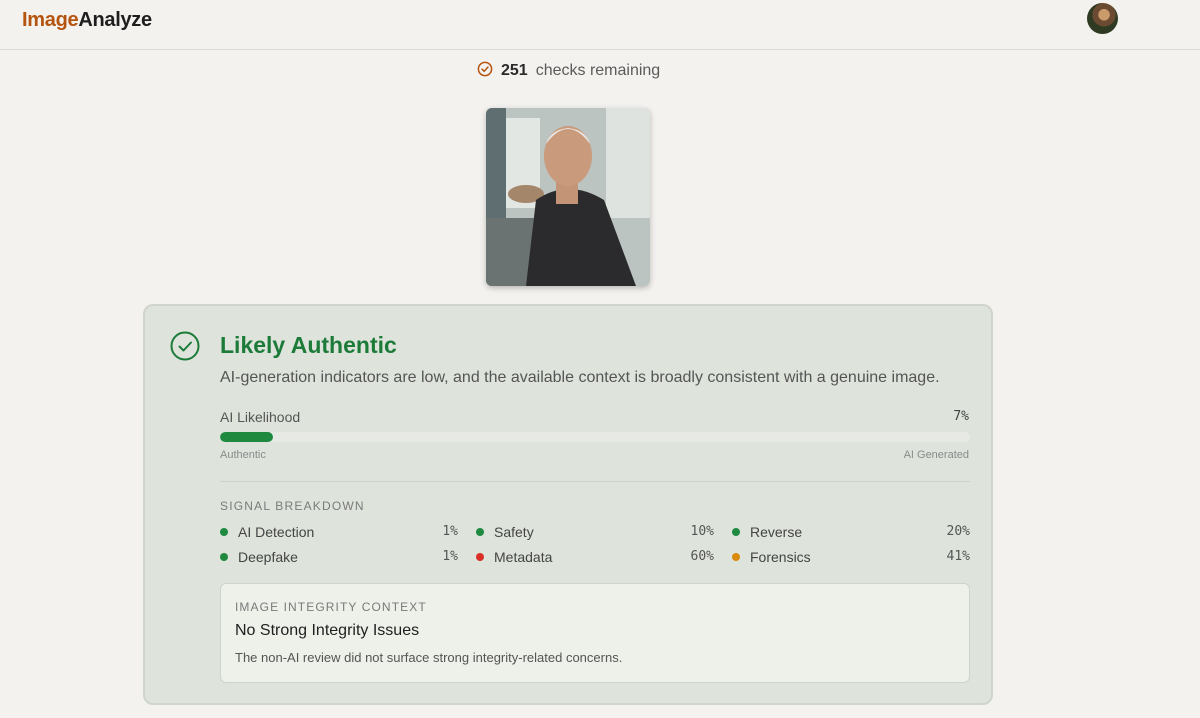 The image size is (1200, 718). I want to click on avatar, so click(1102, 18).